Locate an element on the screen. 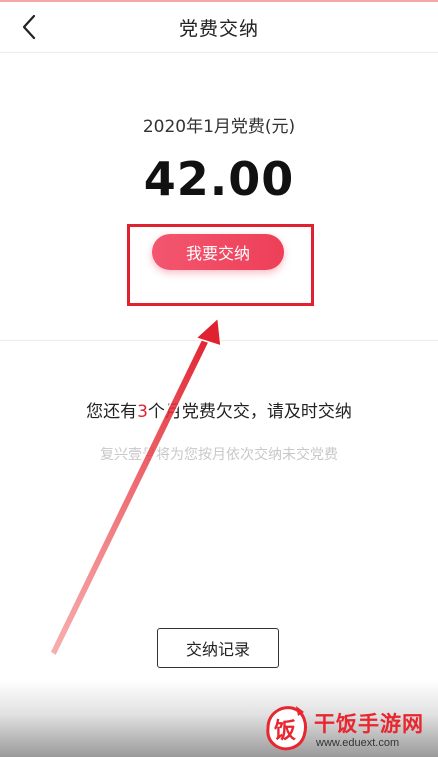 The width and height of the screenshot is (438, 757). watermark-logo-icon: 饭 is located at coordinates (286, 728).